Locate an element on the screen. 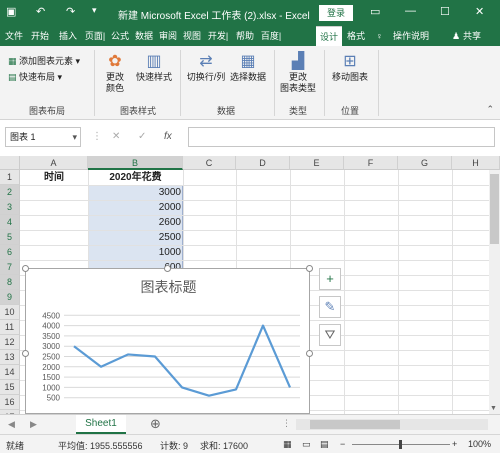 This screenshot has width=500, height=453. cell-a1: 时间 is located at coordinates (54, 177).